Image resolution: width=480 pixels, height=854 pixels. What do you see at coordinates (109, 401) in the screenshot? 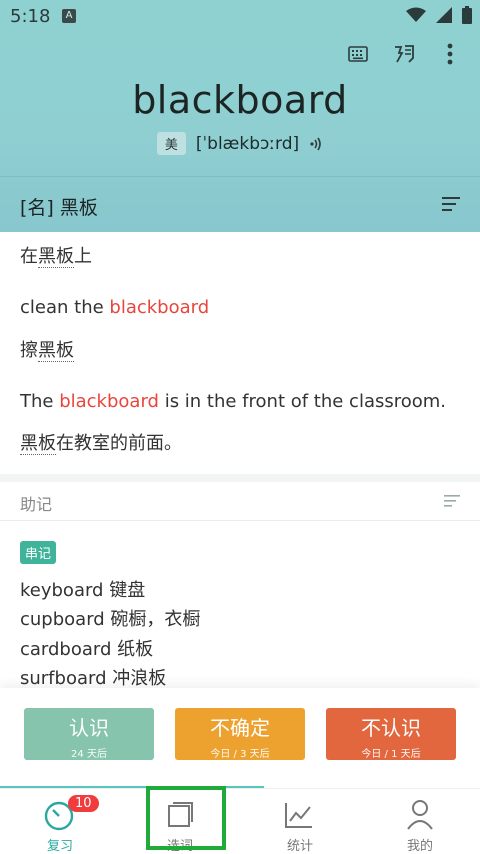
I see `example-2-highlight: blackboard` at bounding box center [109, 401].